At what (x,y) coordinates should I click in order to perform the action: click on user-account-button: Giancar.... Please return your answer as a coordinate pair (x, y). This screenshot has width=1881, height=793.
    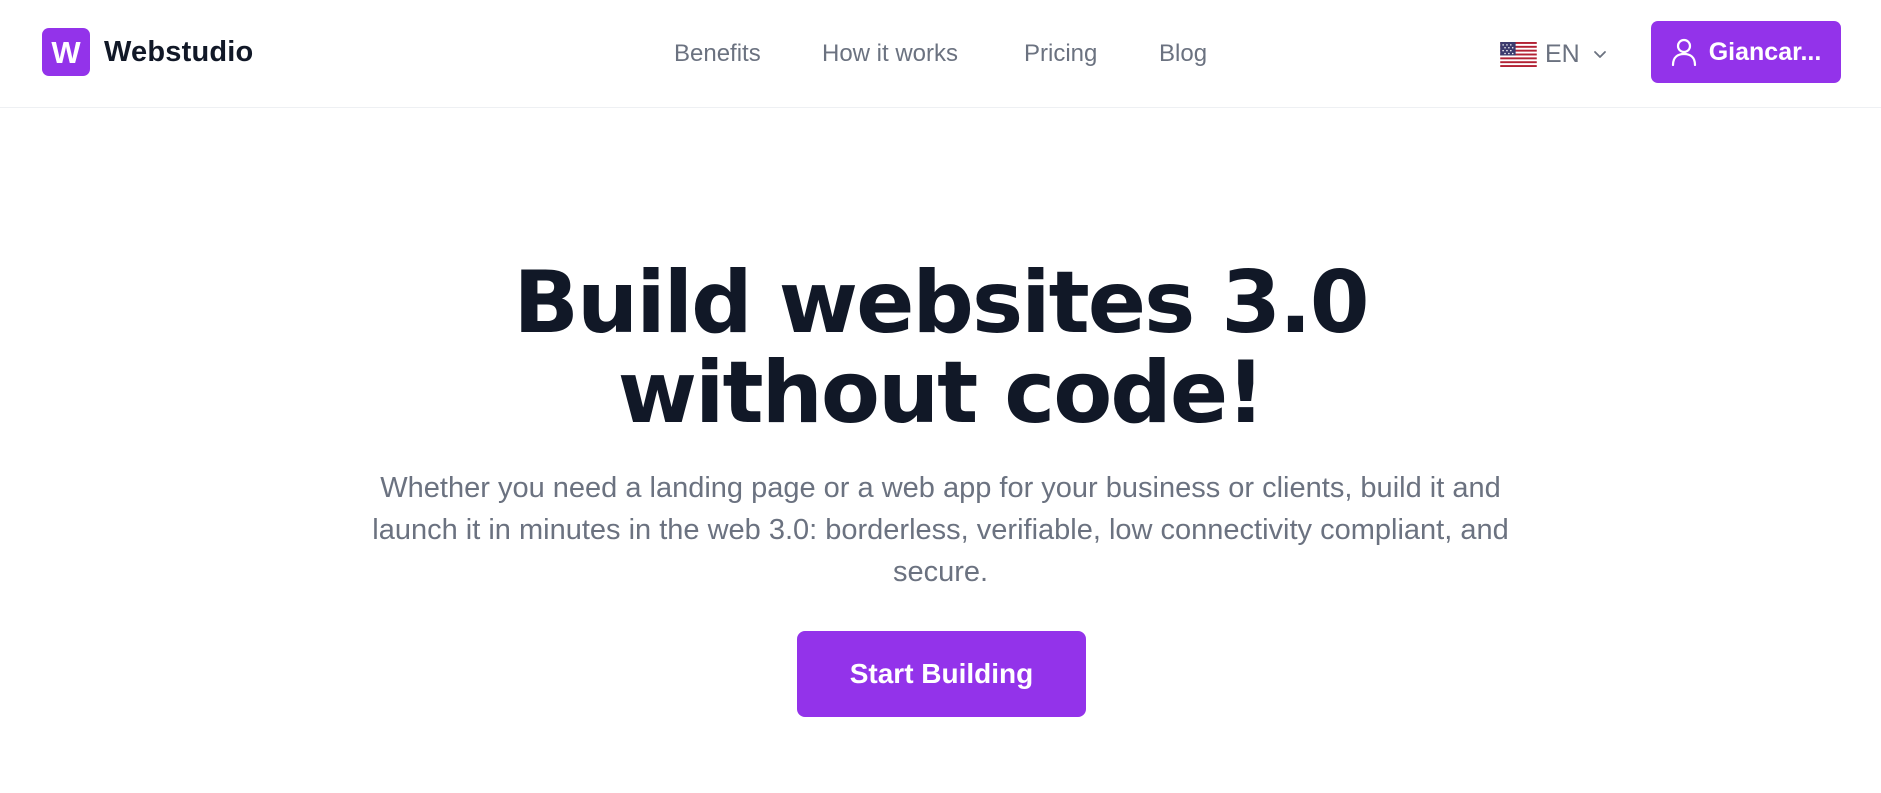
    Looking at the image, I should click on (1746, 52).